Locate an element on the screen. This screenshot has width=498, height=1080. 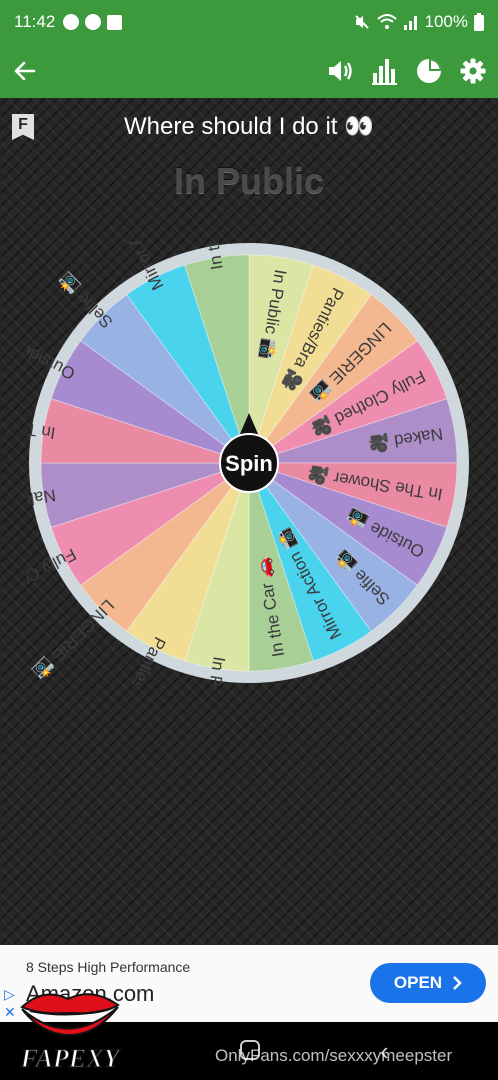
bar-chart-icon is located at coordinates (384, 72).